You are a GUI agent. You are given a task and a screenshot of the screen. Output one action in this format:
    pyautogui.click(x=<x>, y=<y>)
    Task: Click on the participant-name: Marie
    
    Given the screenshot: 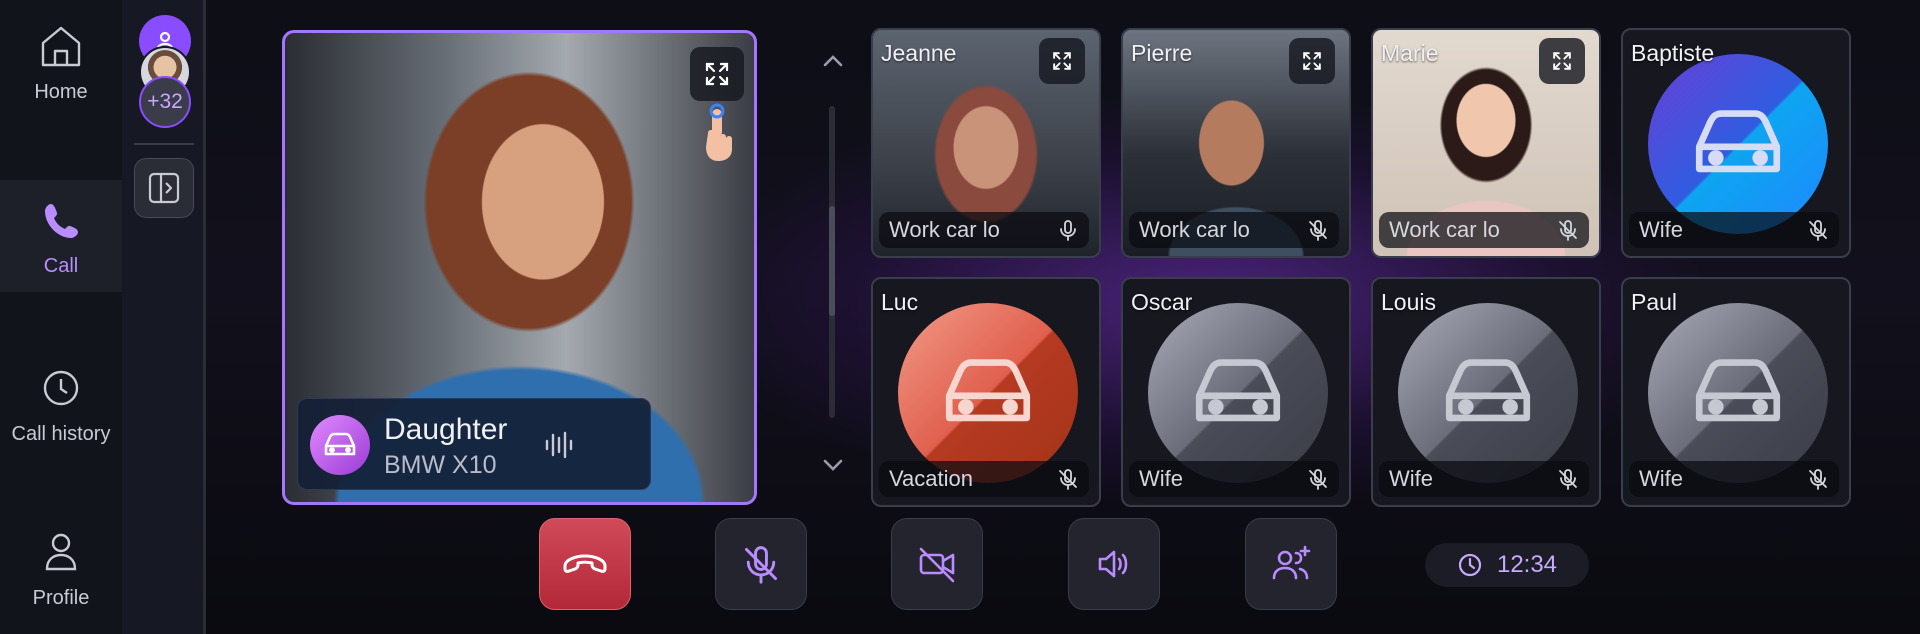 What is the action you would take?
    pyautogui.click(x=1410, y=53)
    